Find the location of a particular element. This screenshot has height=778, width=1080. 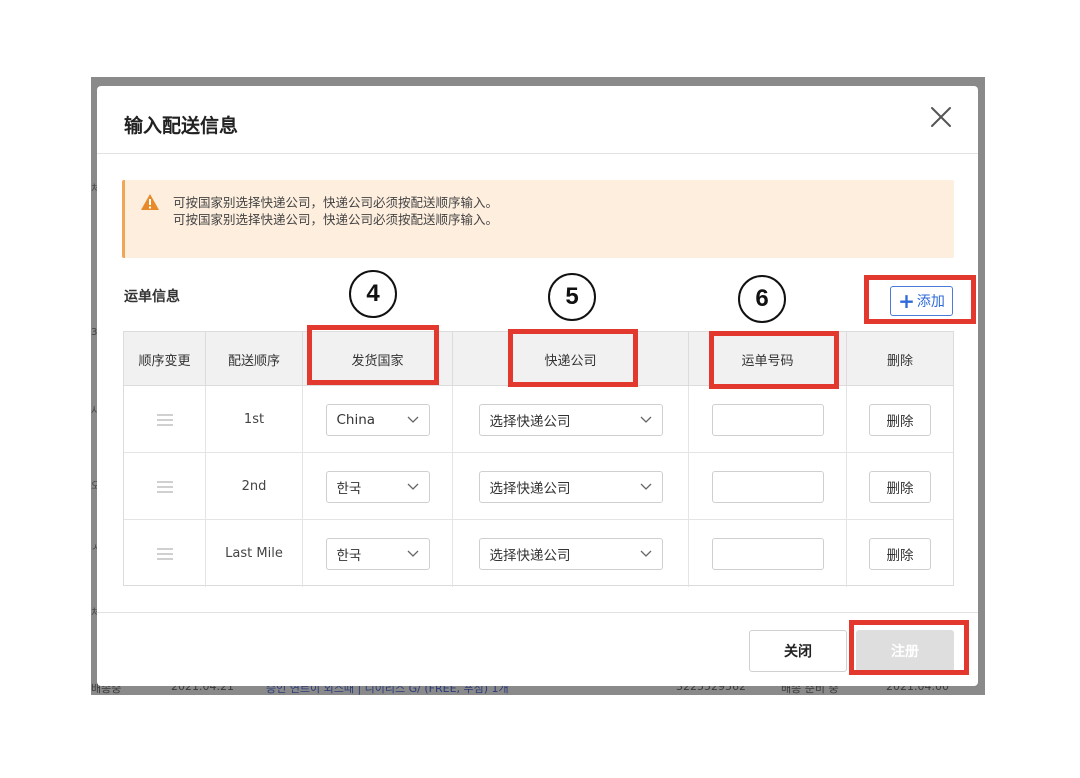

delivery-order: Last Mile is located at coordinates (254, 553).